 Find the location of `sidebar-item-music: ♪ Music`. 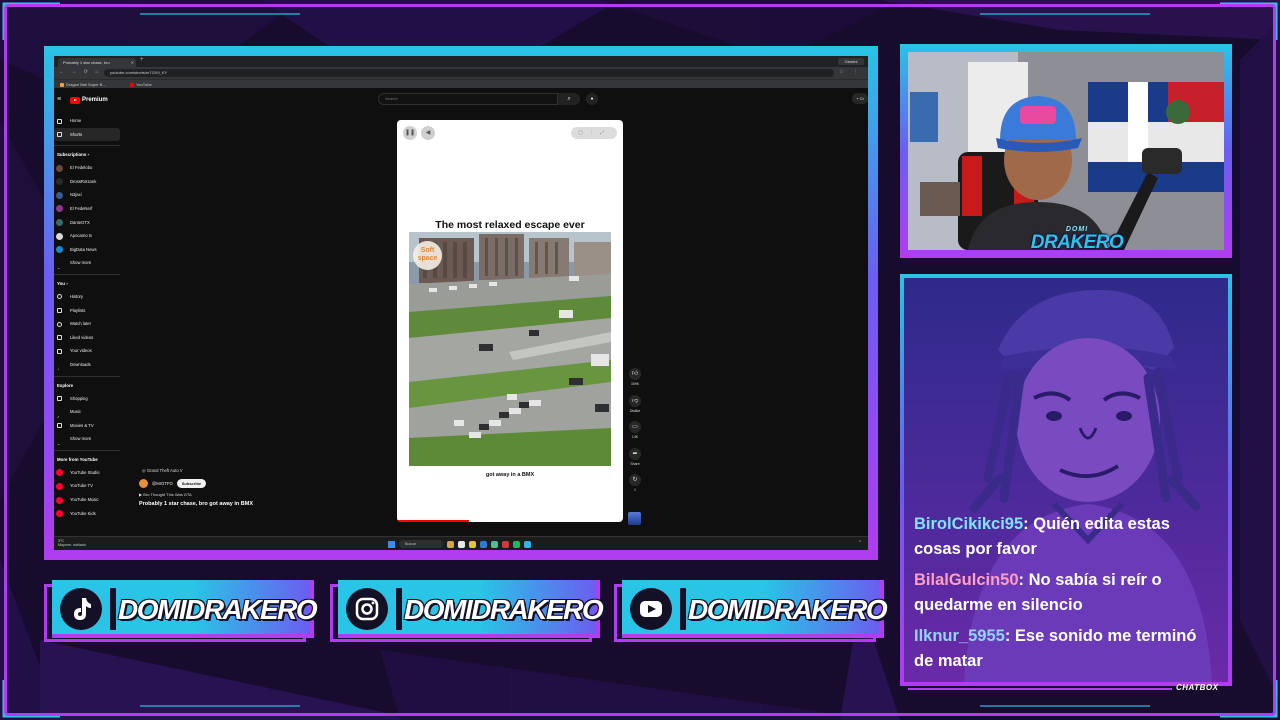

sidebar-item-music: ♪ Music is located at coordinates (89, 412).